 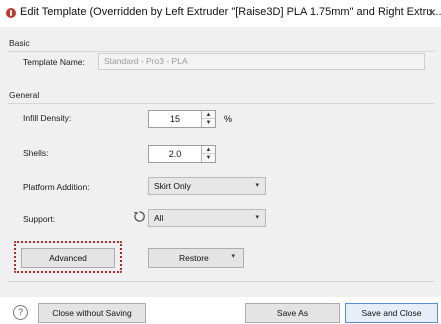 I want to click on basic-section-label: Basic, so click(x=19, y=43).